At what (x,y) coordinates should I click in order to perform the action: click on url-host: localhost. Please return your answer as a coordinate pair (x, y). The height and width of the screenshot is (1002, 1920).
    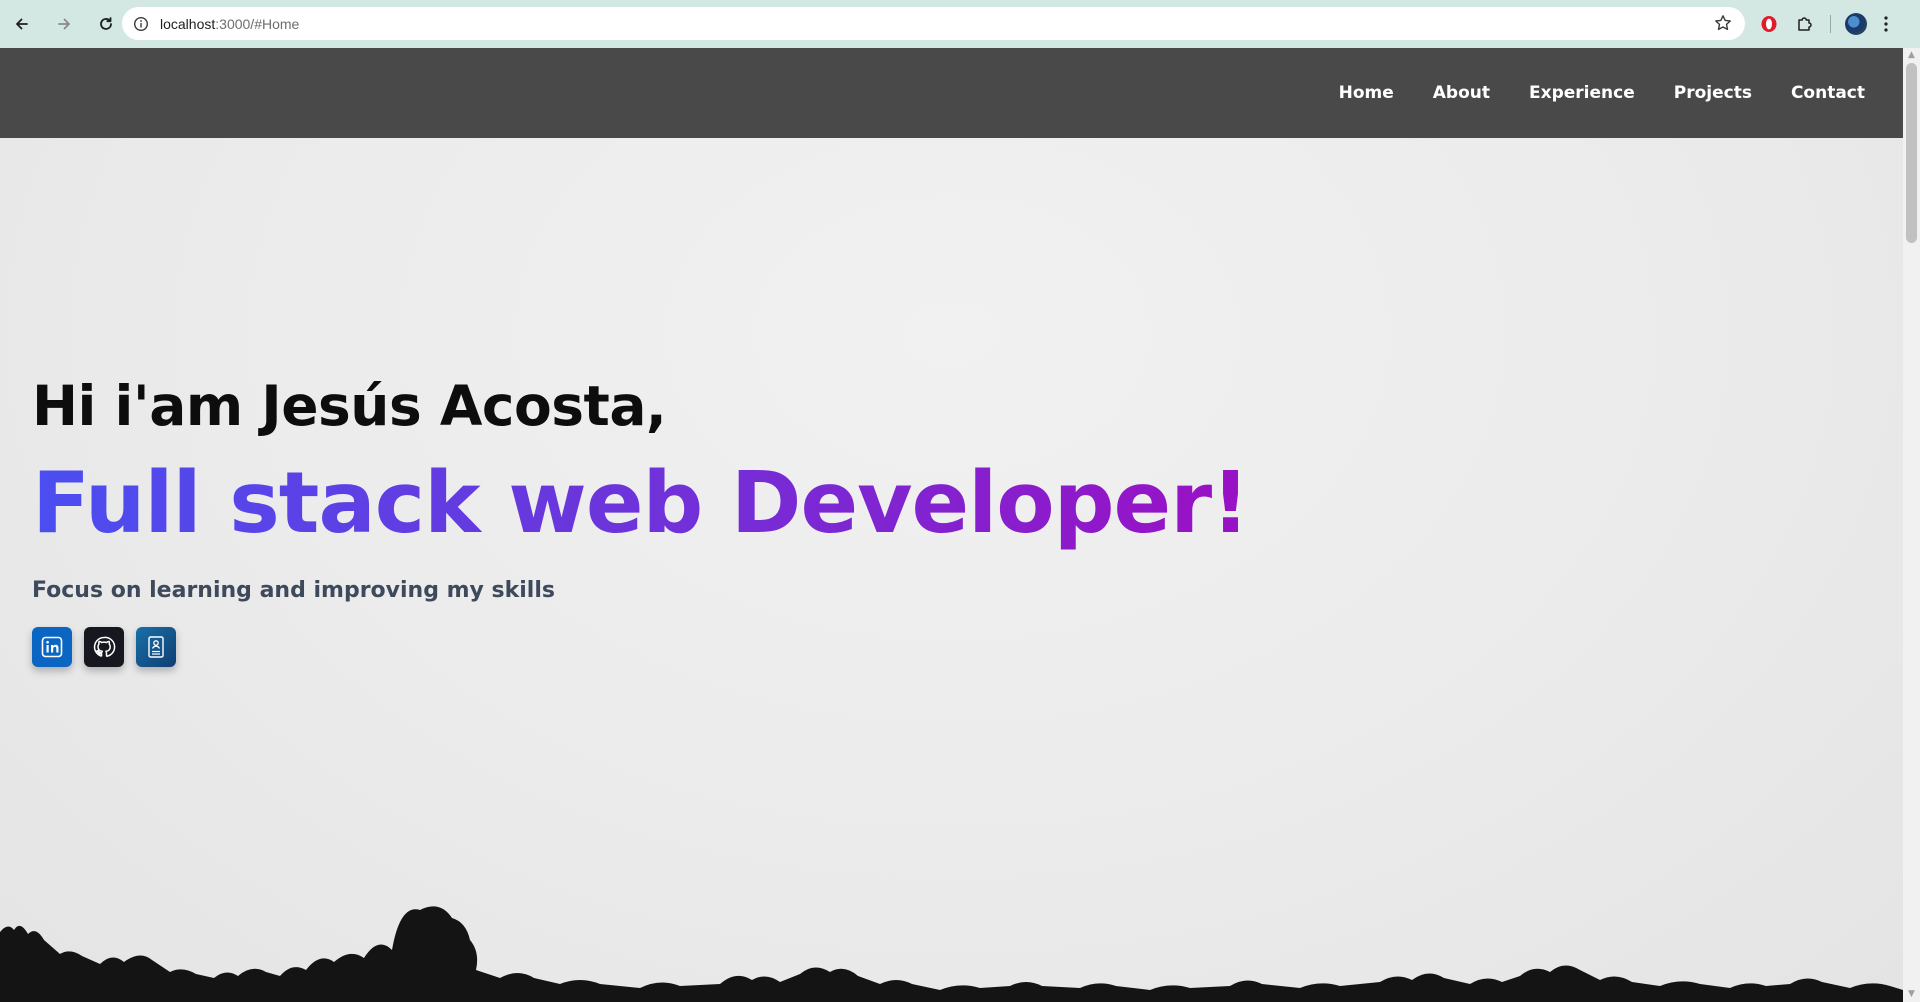
    Looking at the image, I should click on (188, 23).